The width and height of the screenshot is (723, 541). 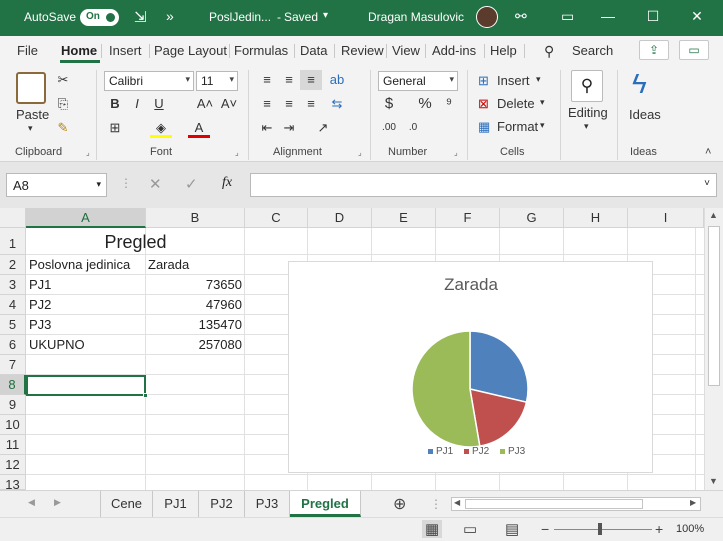 What do you see at coordinates (135, 242) in the screenshot?
I see `sheet-title-cell: Pregled` at bounding box center [135, 242].